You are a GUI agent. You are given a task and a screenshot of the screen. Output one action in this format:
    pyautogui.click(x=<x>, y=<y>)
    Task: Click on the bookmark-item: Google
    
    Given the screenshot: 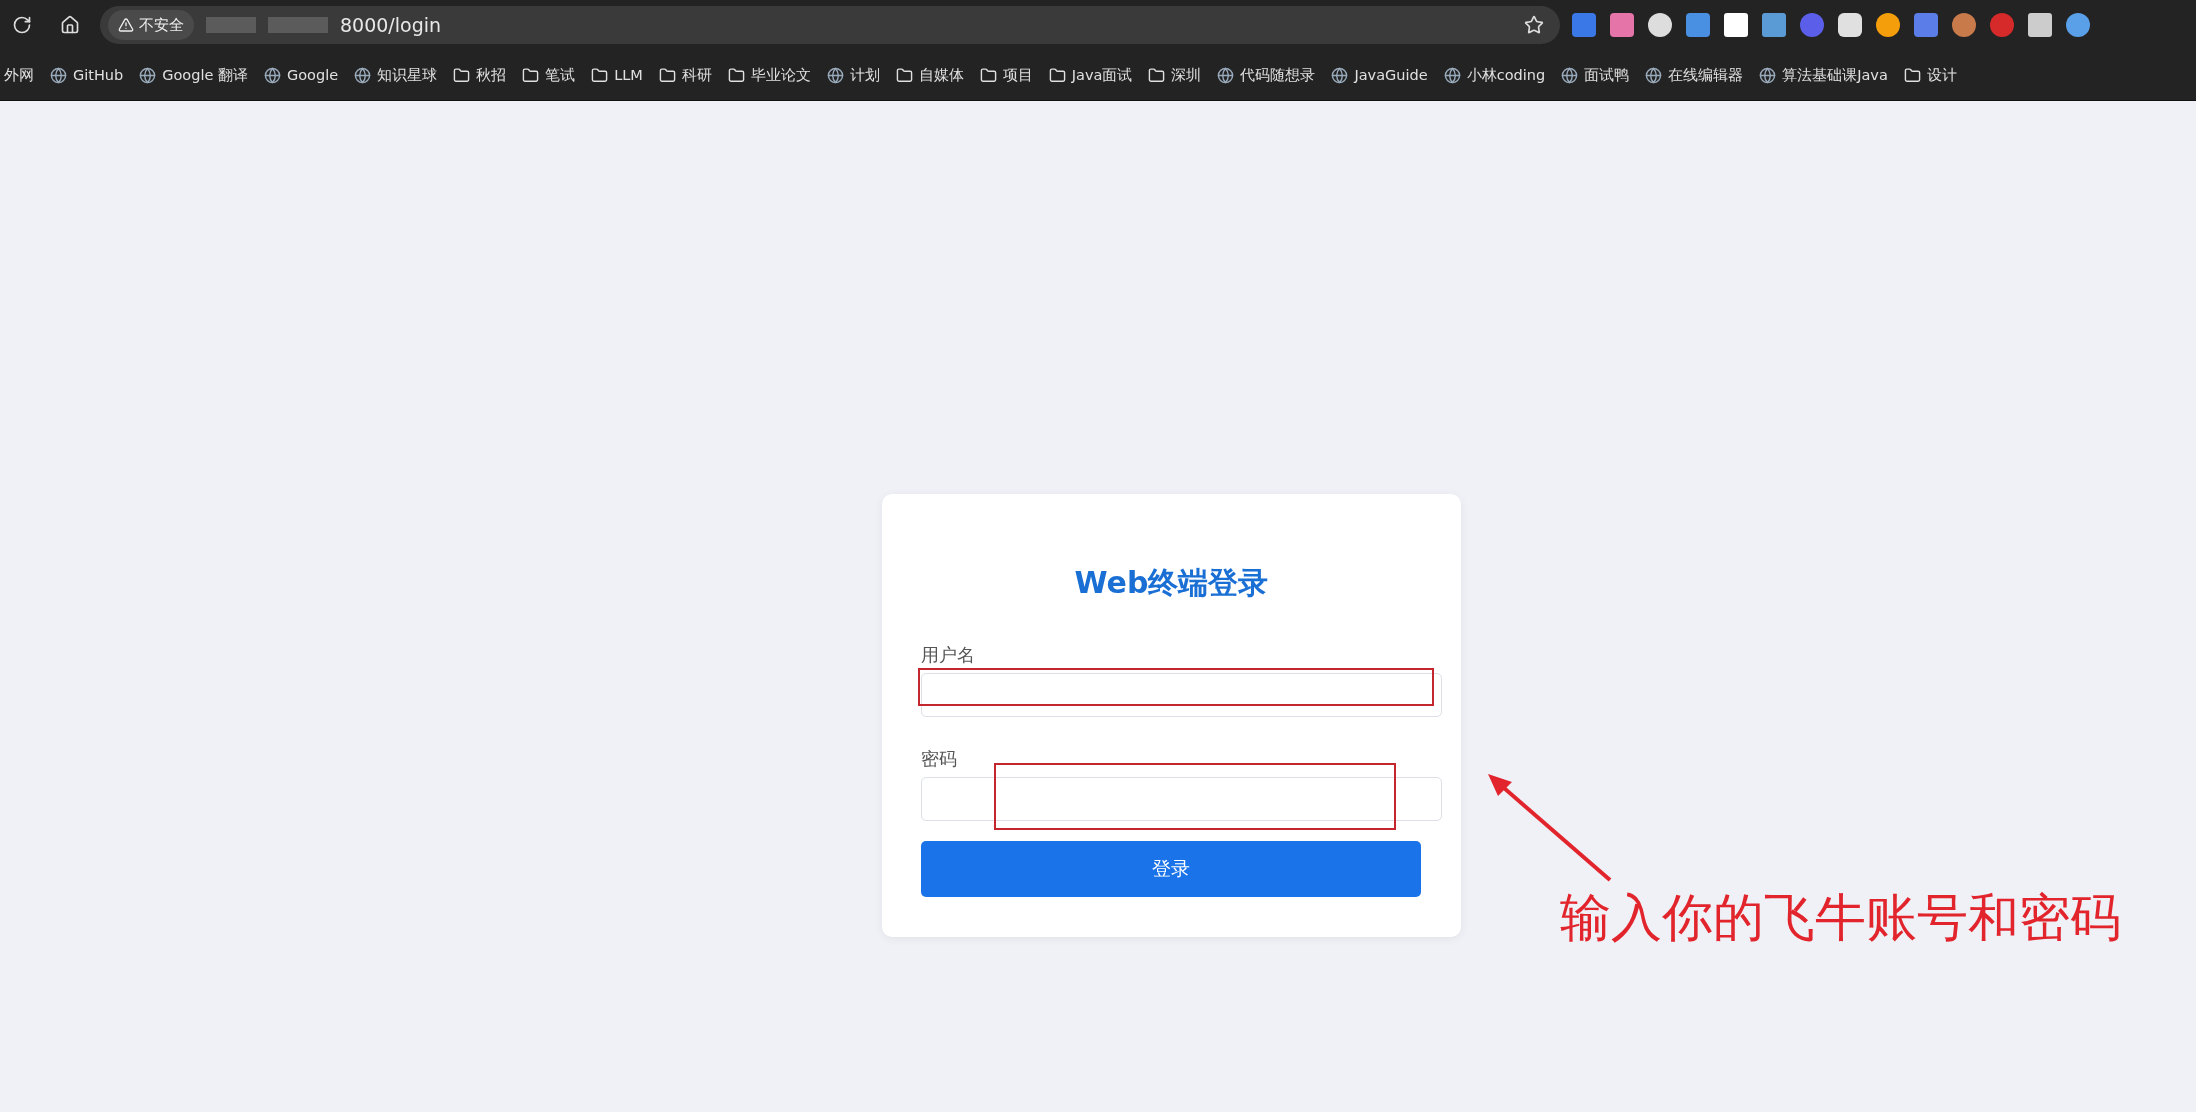 What is the action you would take?
    pyautogui.click(x=301, y=75)
    